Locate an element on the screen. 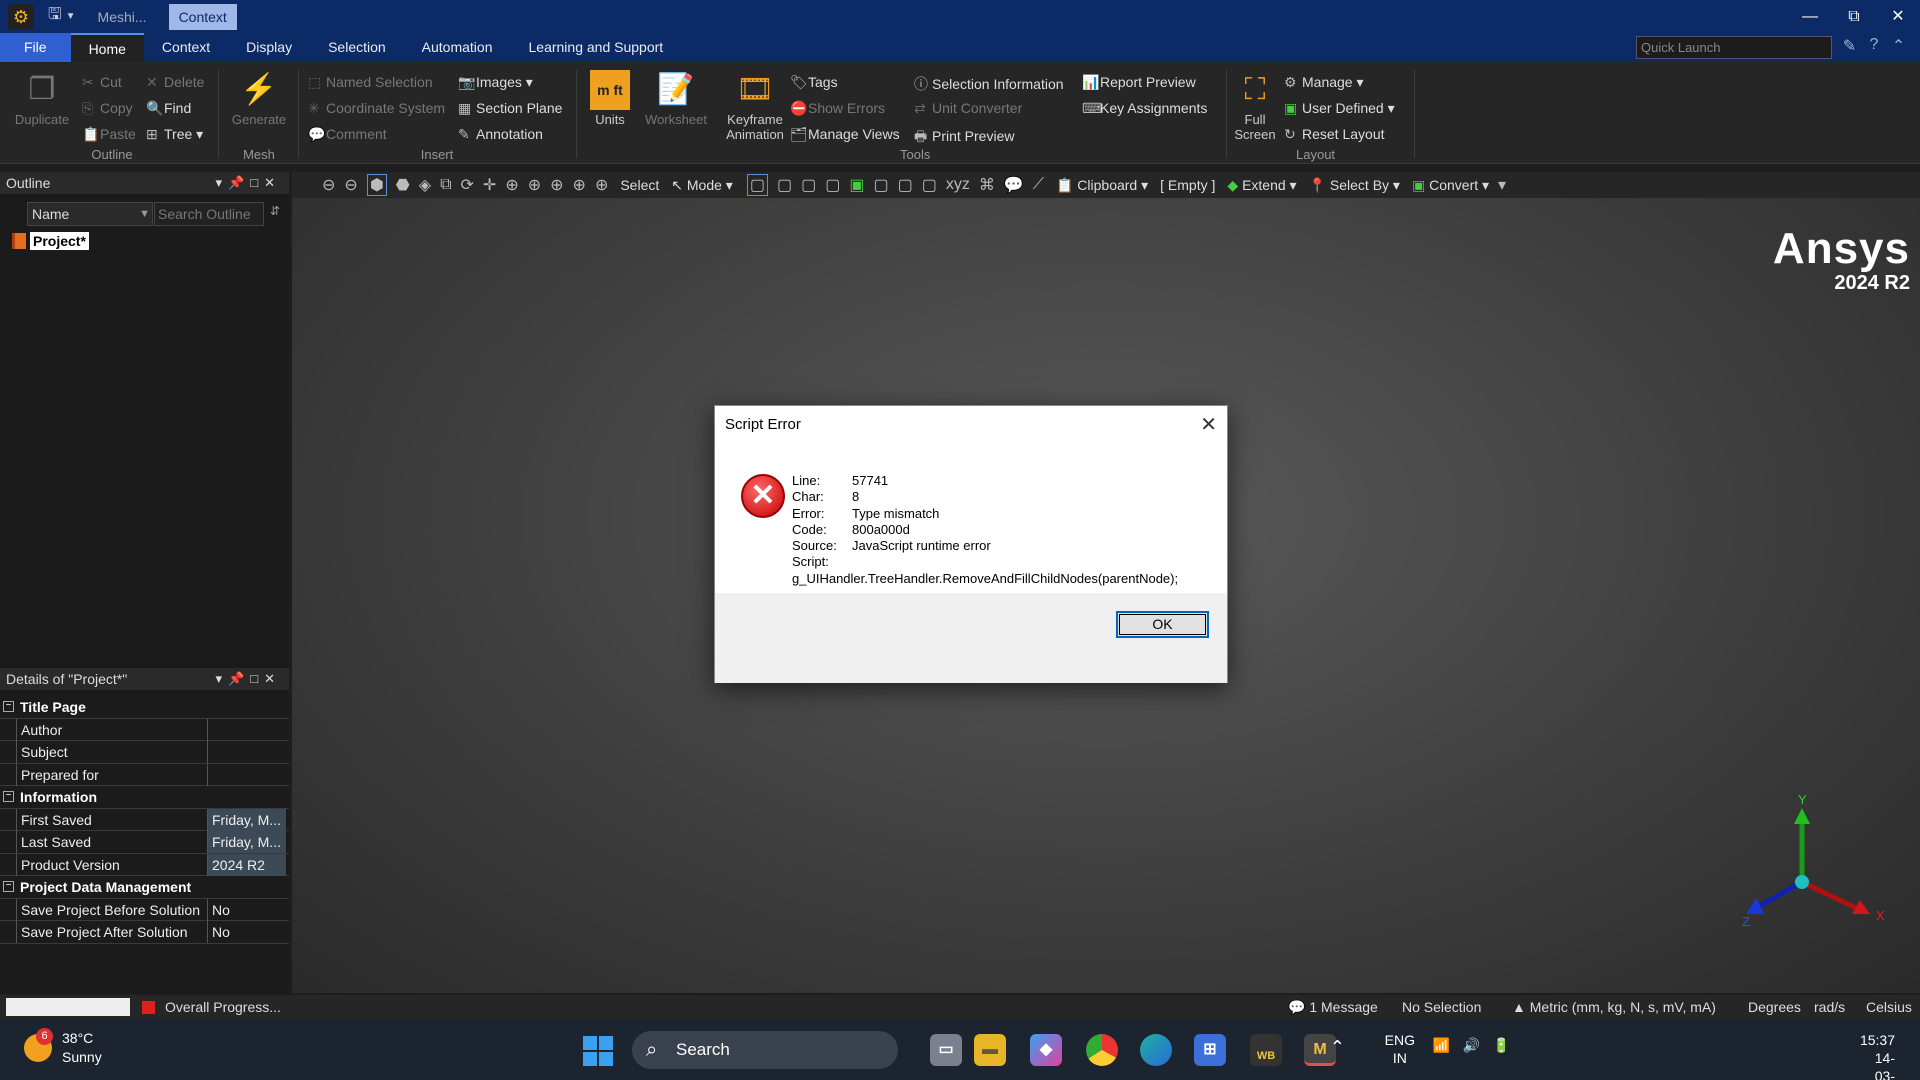  delete-button: ✕ Delete is located at coordinates (175, 82).